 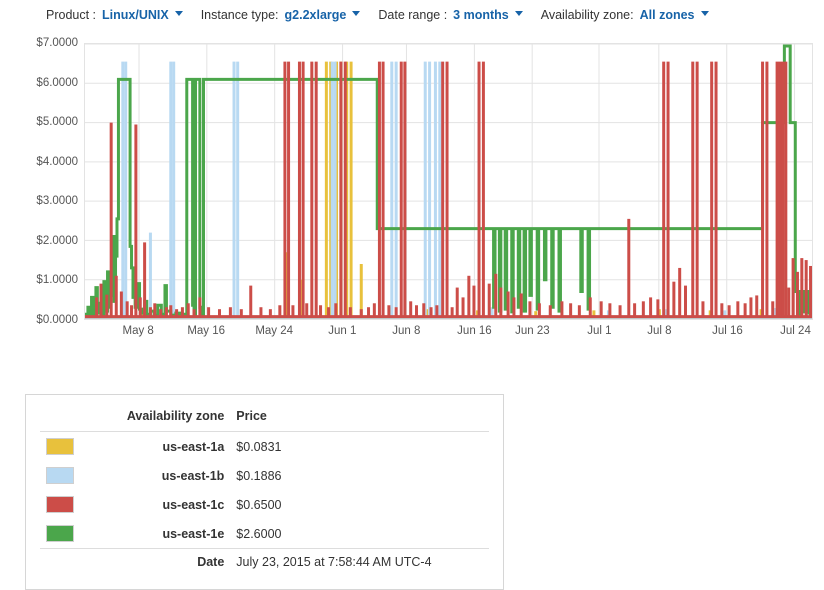 I want to click on y-axis-tick-label: $2.0000, so click(x=57, y=240).